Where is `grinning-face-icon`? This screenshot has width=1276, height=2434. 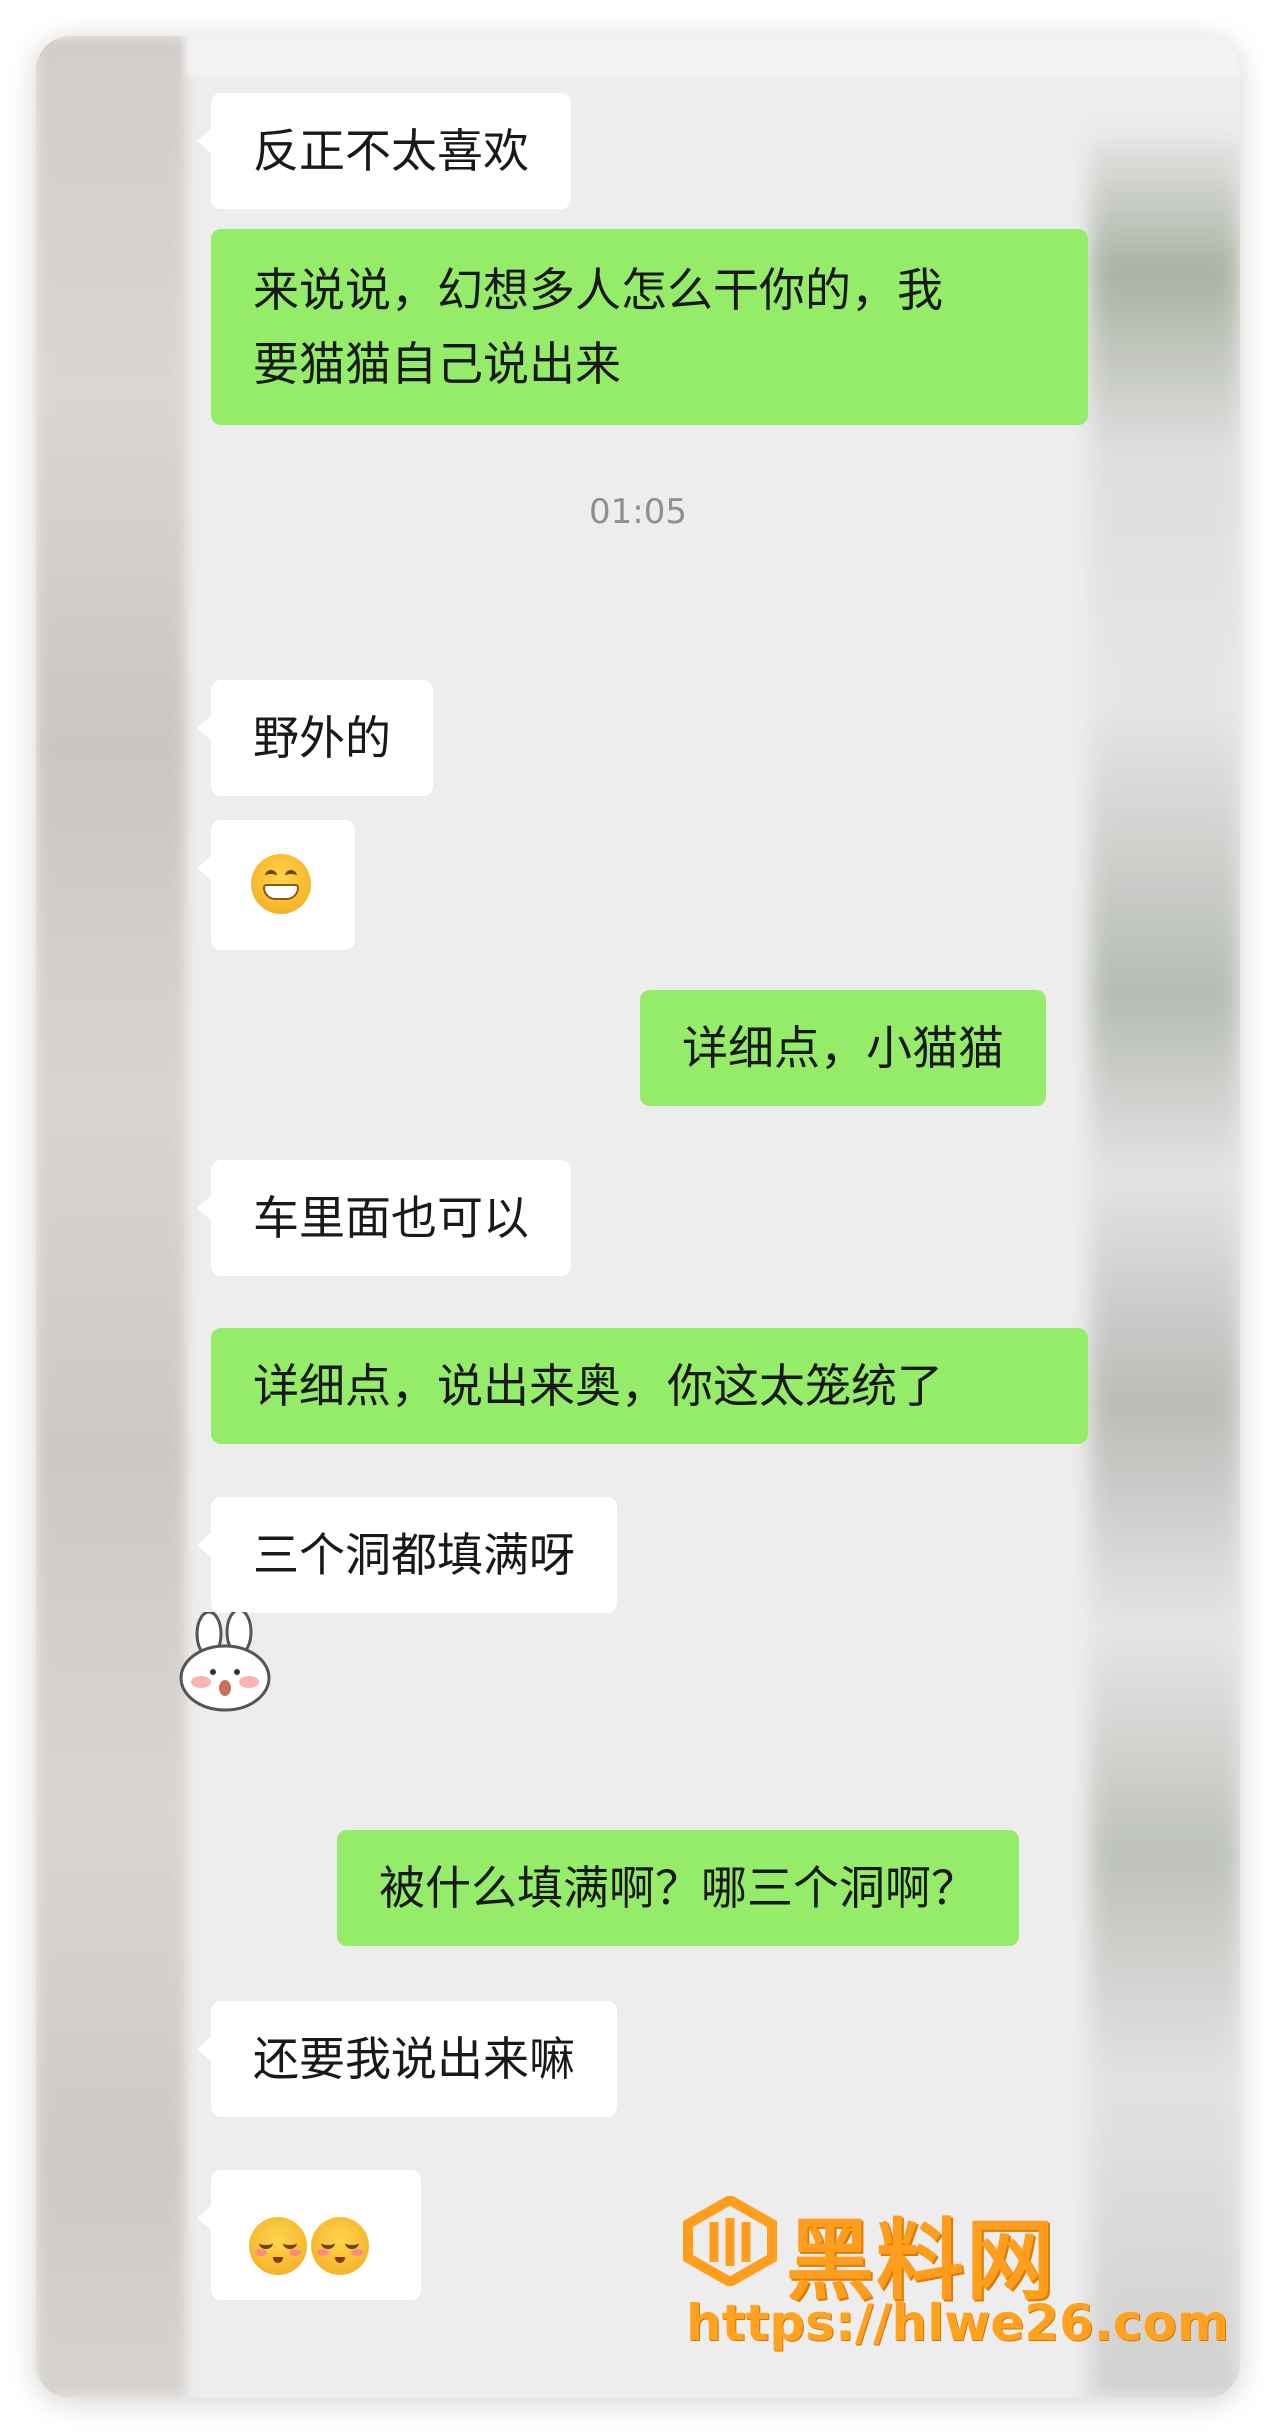
grinning-face-icon is located at coordinates (281, 884).